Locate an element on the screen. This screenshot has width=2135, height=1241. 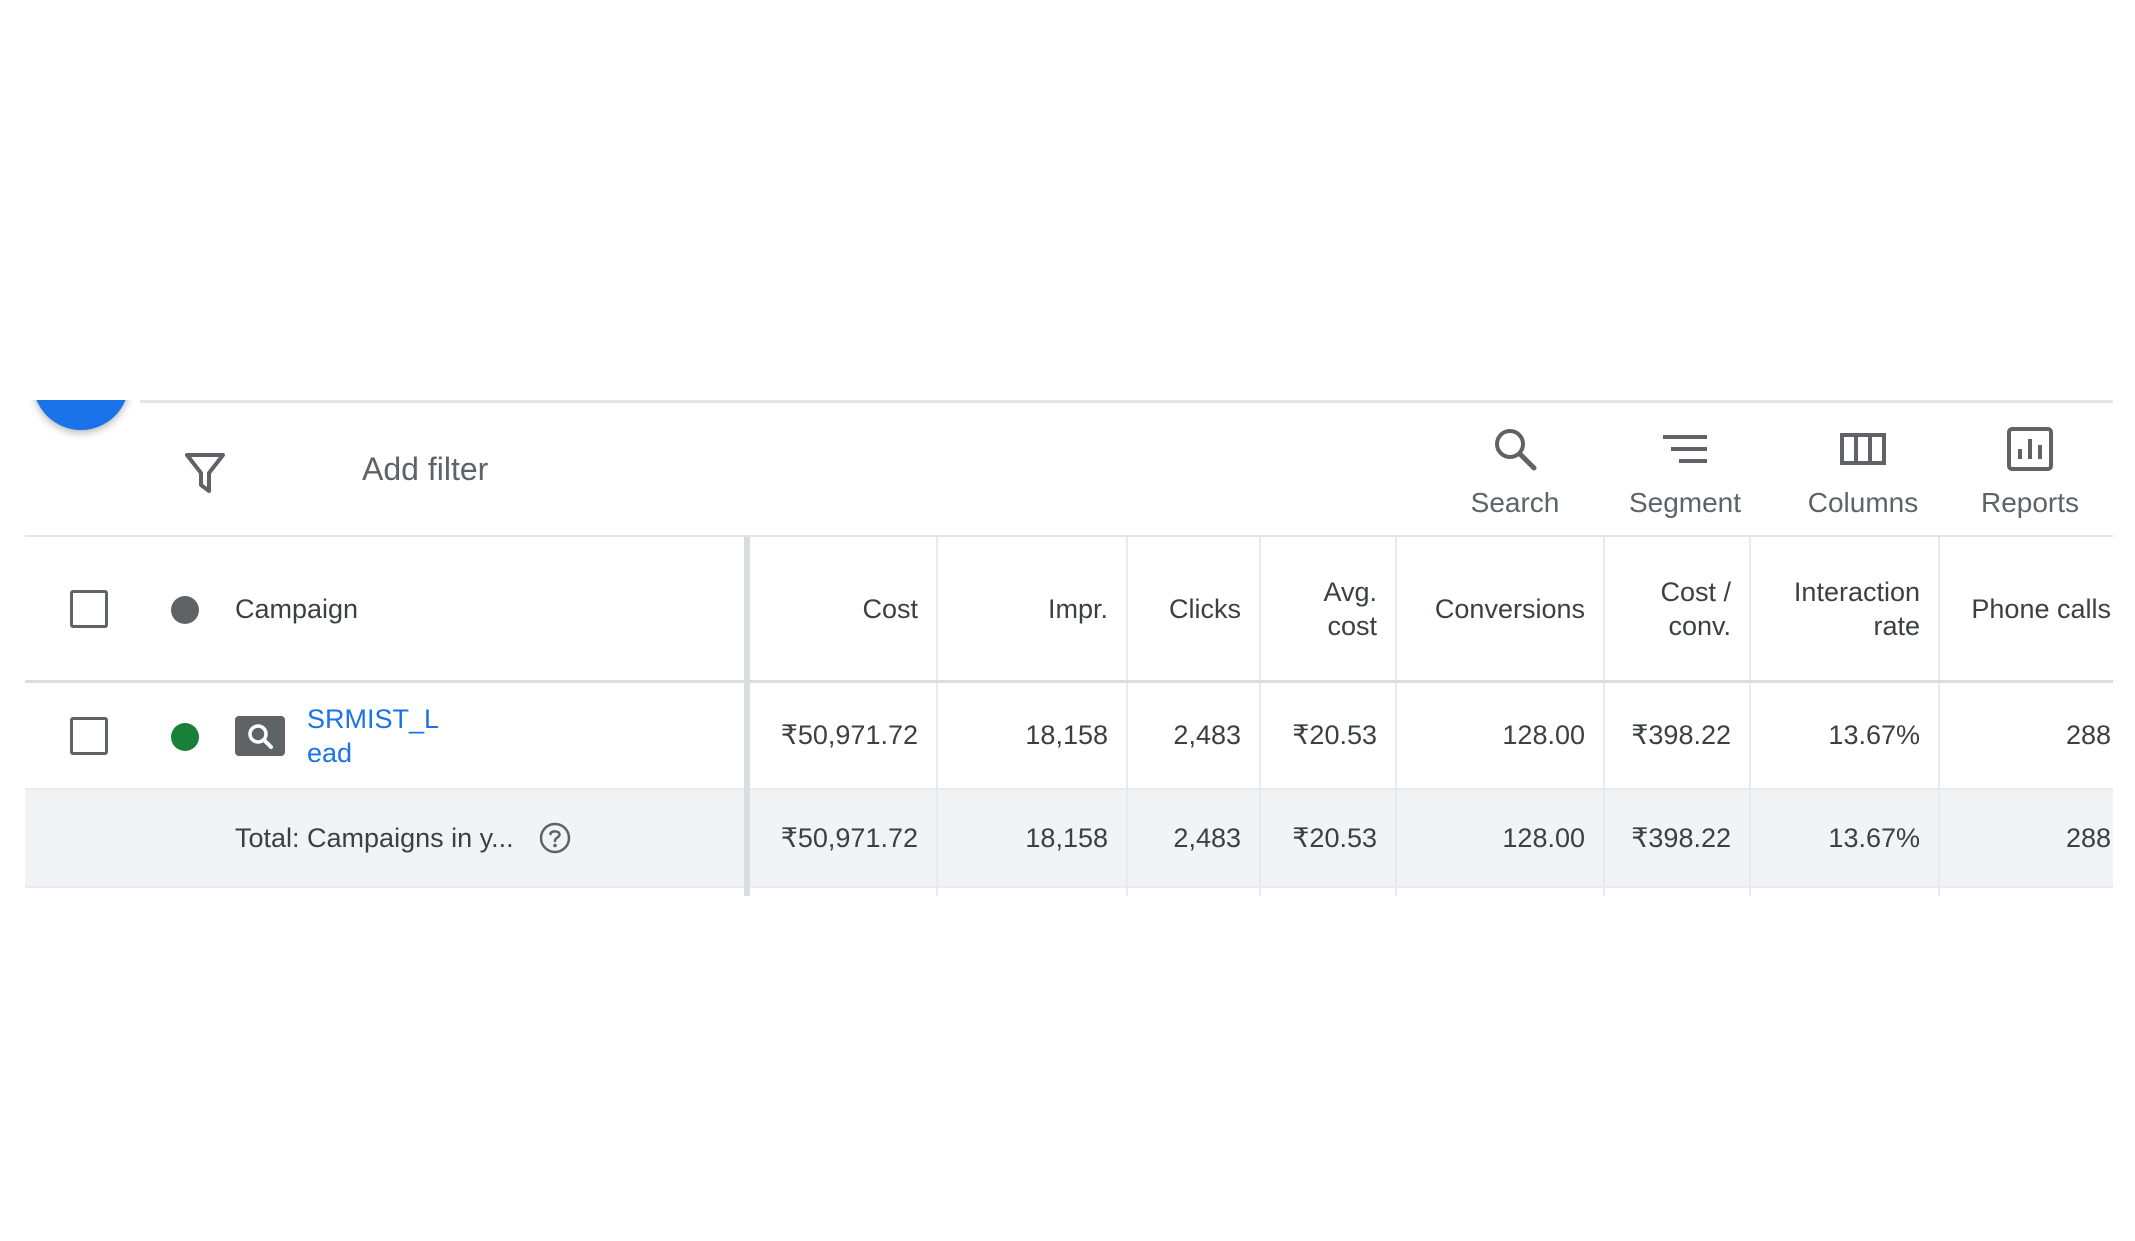
status-header-dot is located at coordinates (185, 610).